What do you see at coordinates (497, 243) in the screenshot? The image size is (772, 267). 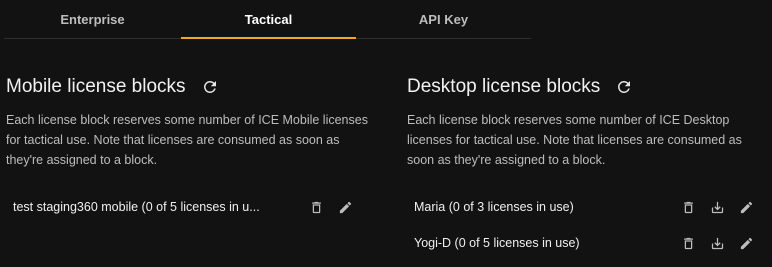 I see `license-block-label: Yogi-D (0 of 5 licenses in use)` at bounding box center [497, 243].